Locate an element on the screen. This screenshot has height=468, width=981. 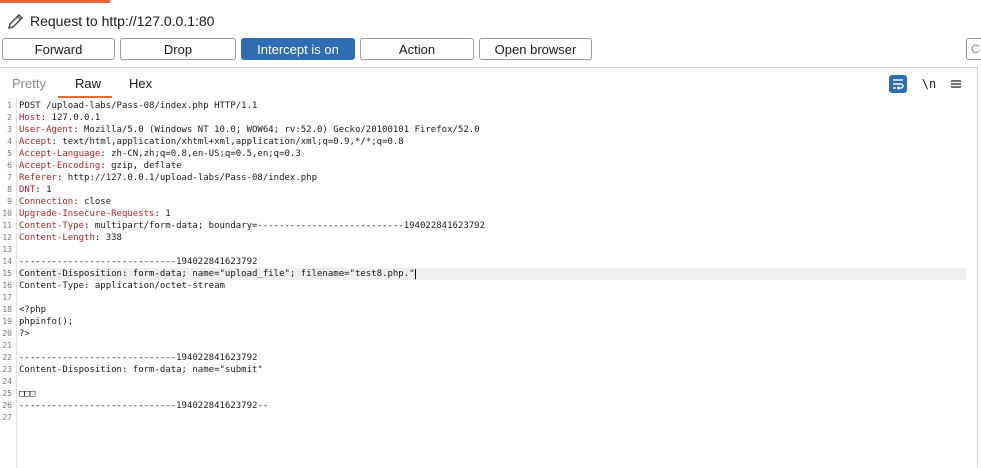
request-line: 18 <?php is located at coordinates (484, 310).